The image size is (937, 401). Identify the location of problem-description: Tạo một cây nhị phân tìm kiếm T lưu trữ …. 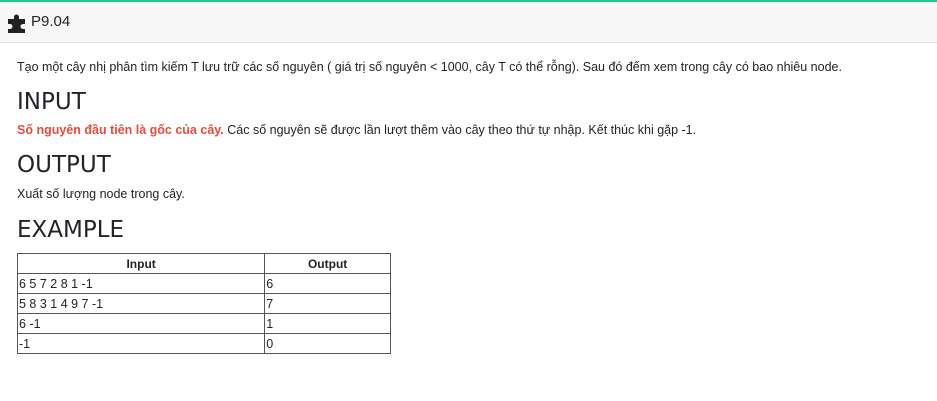
(429, 67).